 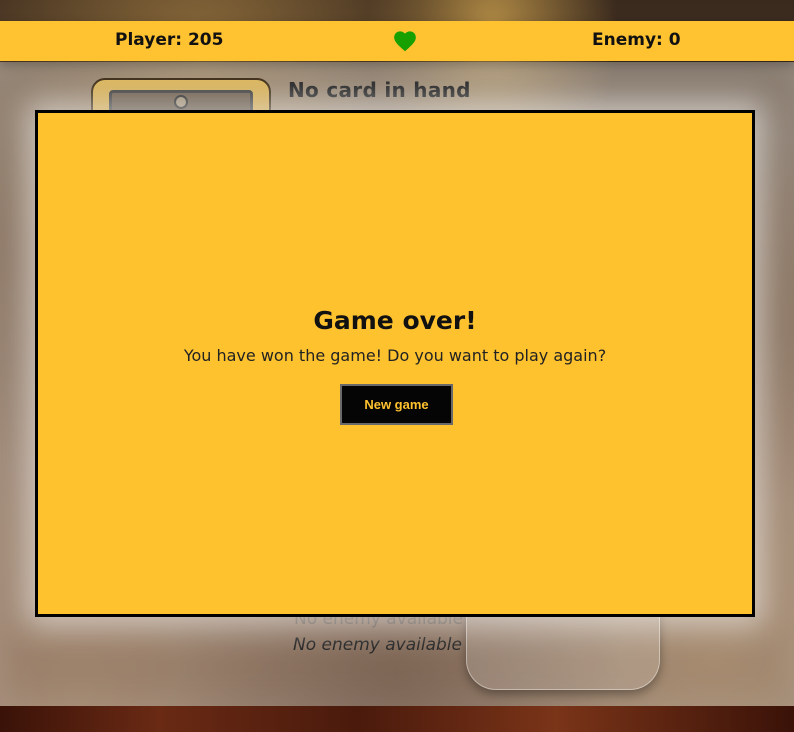 I want to click on background-strip, so click(x=397, y=719).